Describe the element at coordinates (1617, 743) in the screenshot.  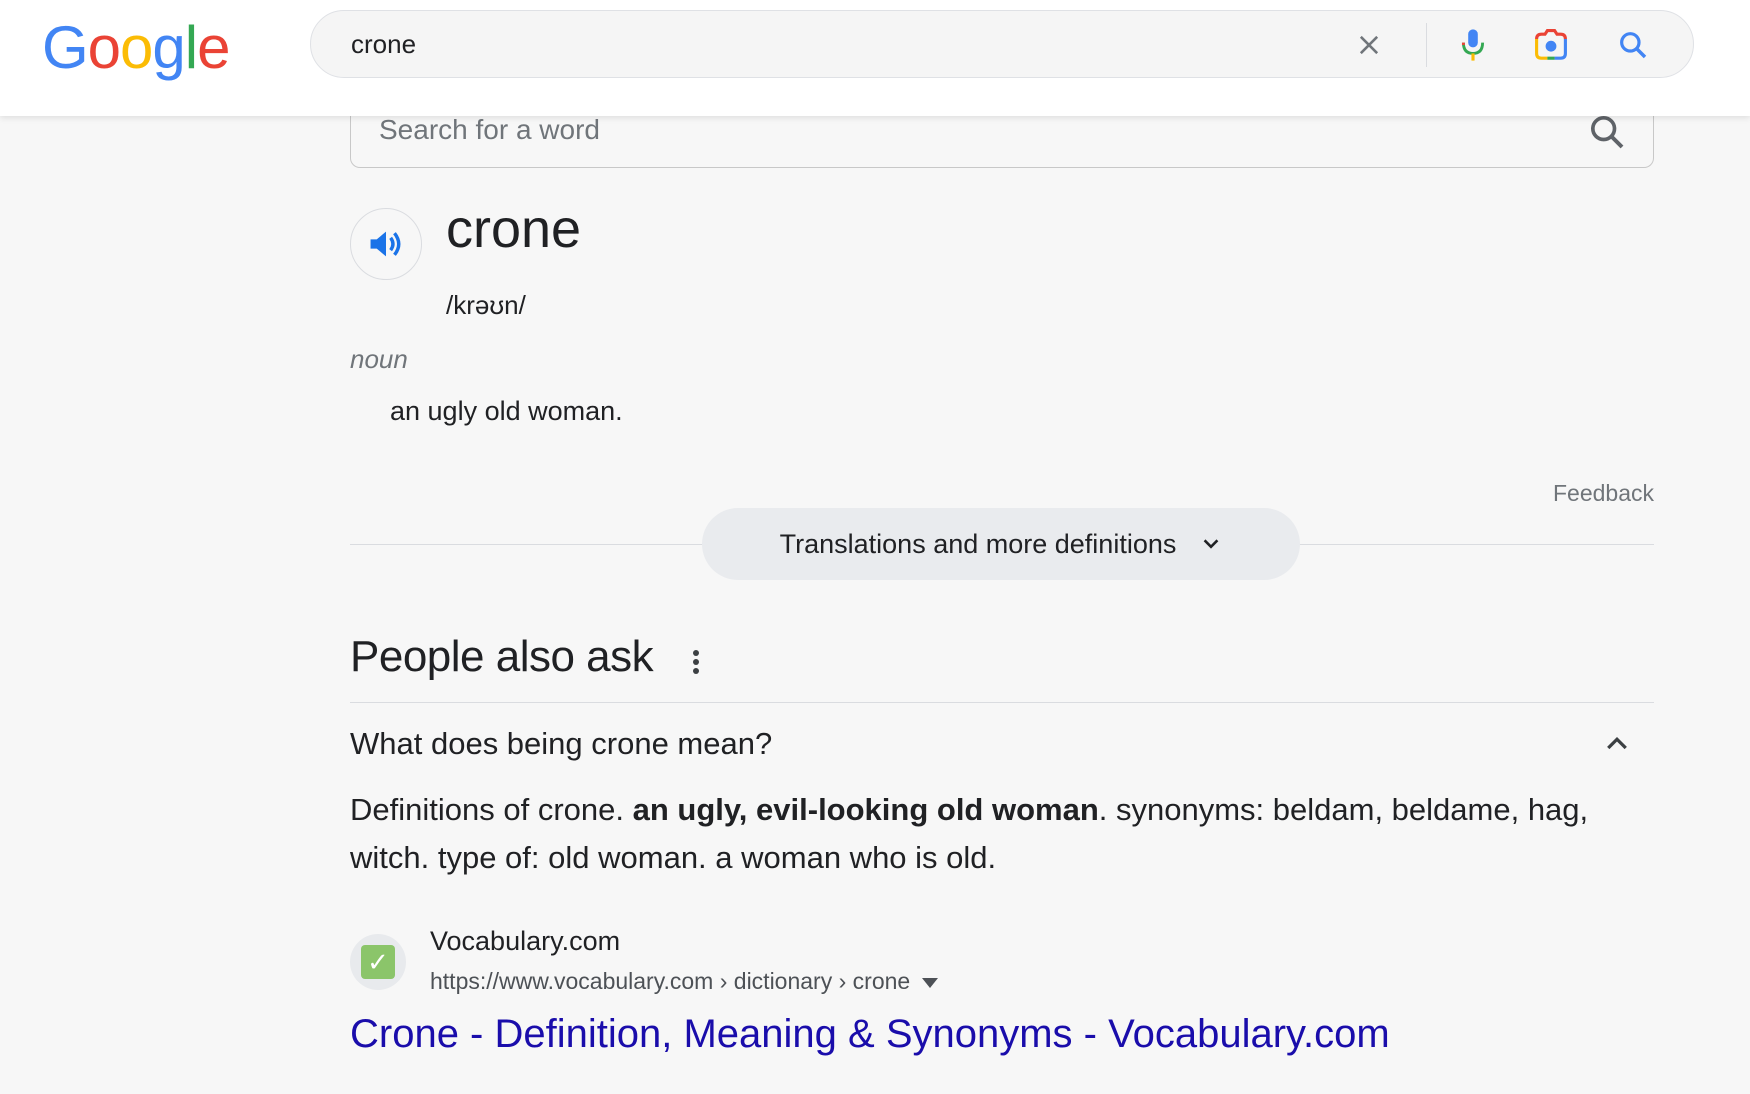
I see `chevron-up-icon` at that location.